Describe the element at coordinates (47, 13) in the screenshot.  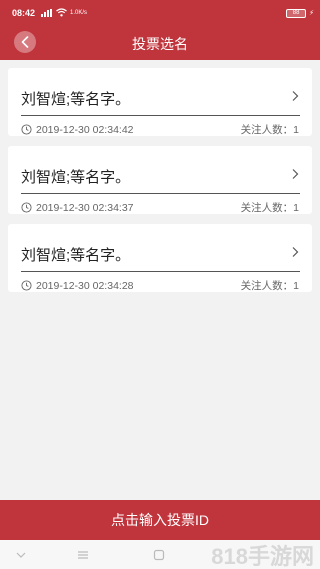
I see `signal-icon` at that location.